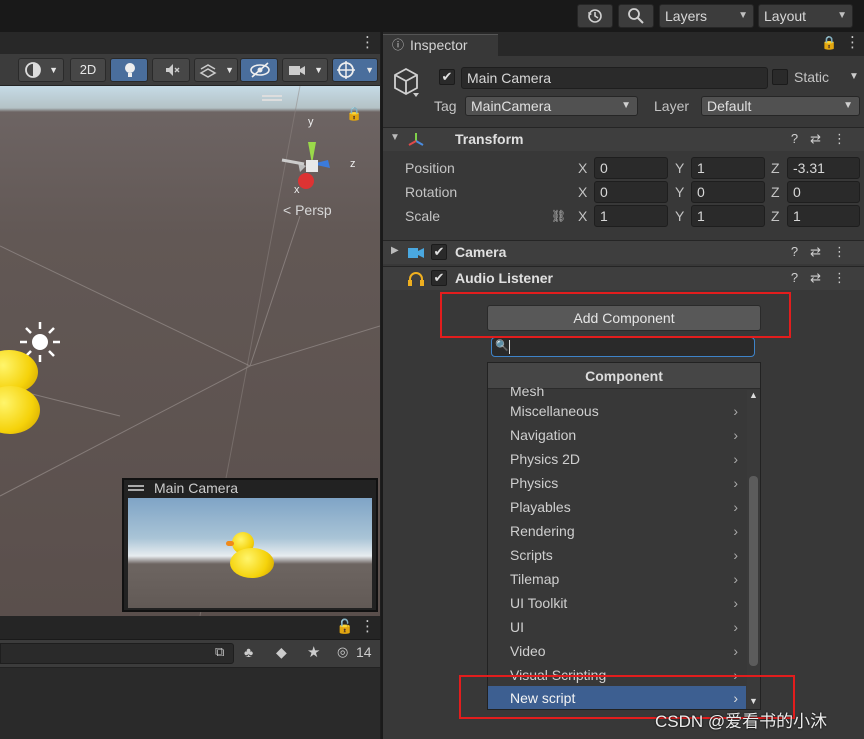  I want to click on drag-handle-icon, so click(136, 488).